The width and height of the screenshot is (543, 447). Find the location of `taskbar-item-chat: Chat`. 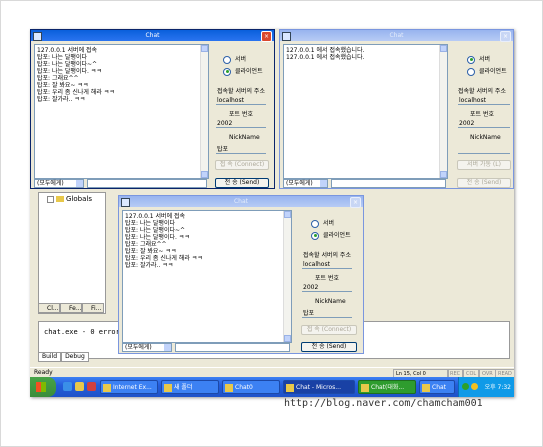

taskbar-item-chat: Chat is located at coordinates (437, 387).